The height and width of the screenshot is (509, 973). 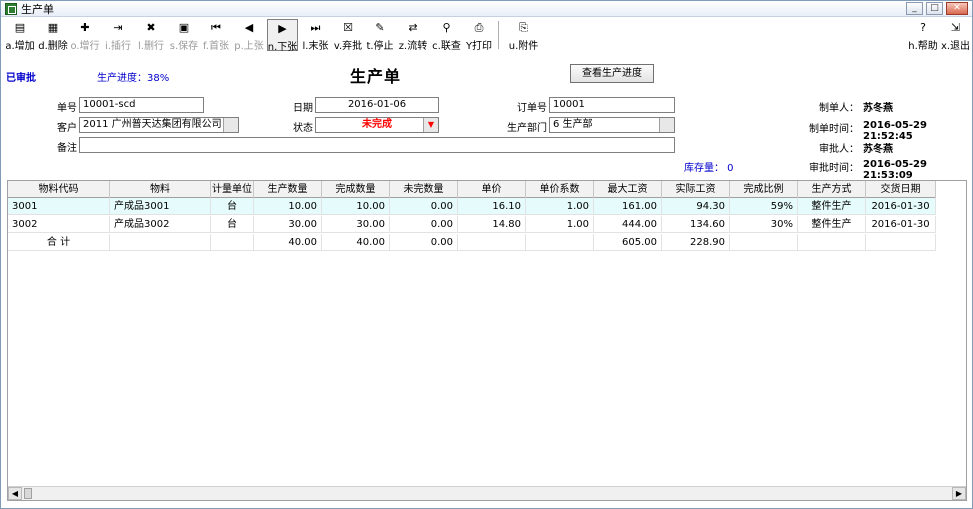 What do you see at coordinates (628, 242) in the screenshot?
I see `table-cell: 605.00` at bounding box center [628, 242].